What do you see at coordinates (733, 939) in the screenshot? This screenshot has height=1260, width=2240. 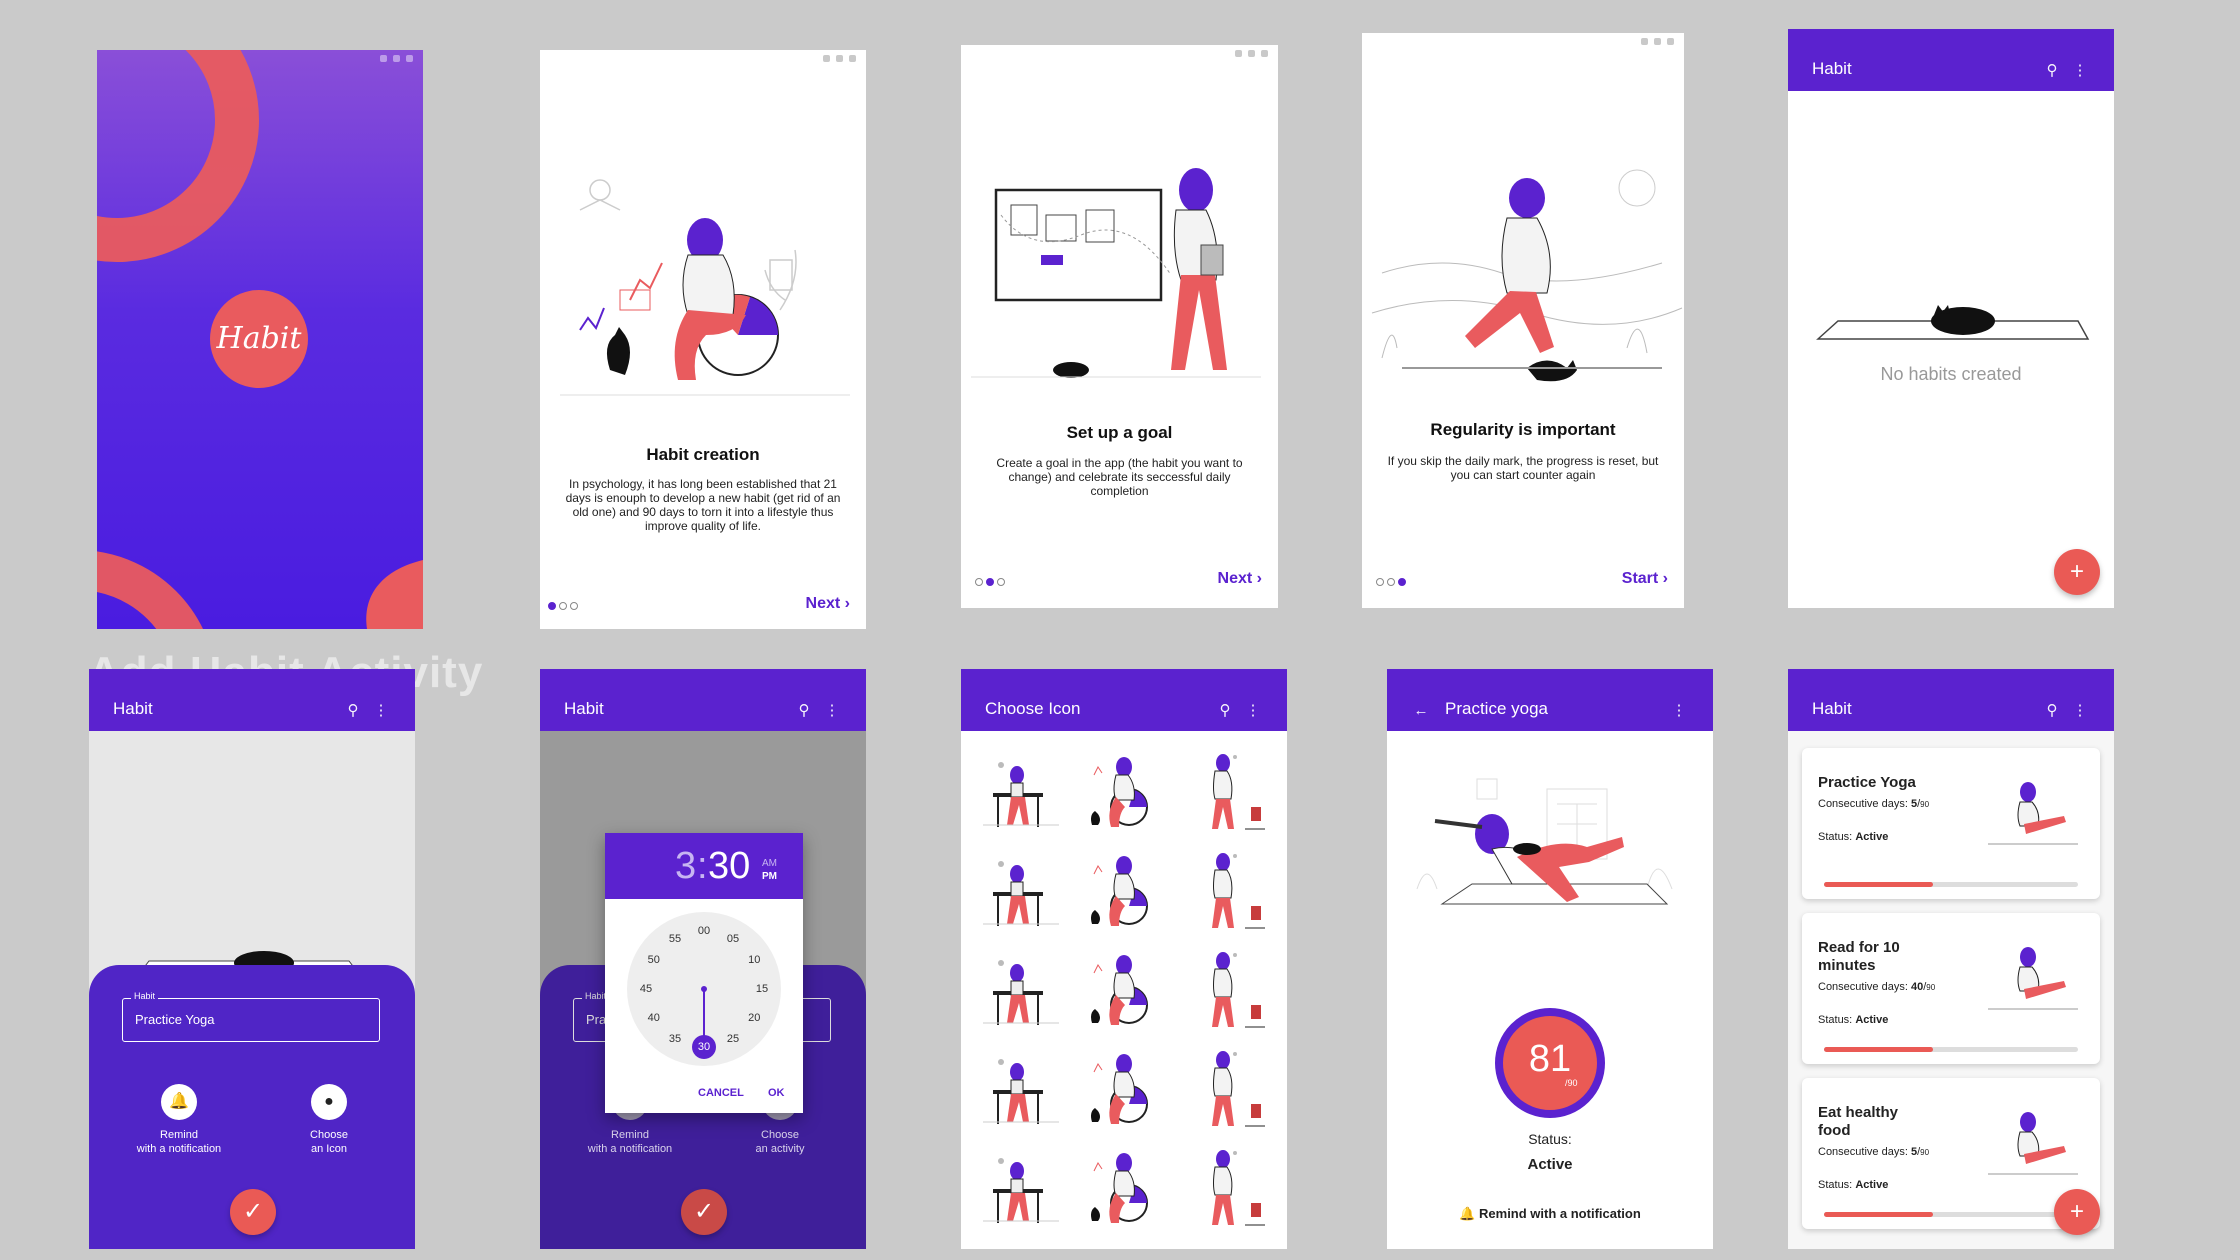 I see `clock-minute-05: 05` at bounding box center [733, 939].